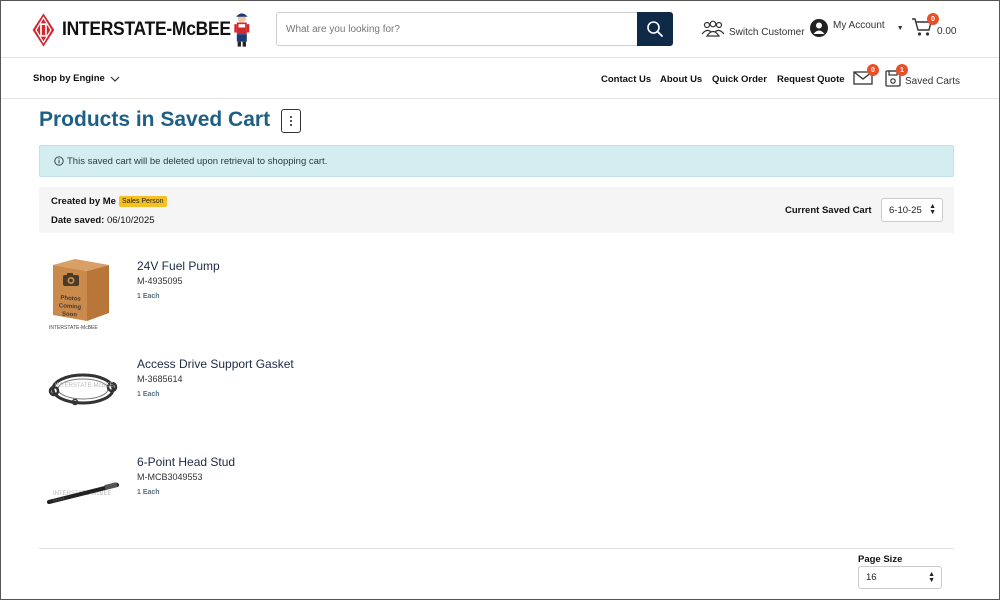 Image resolution: width=1000 pixels, height=600 pixels. I want to click on nav-contact-us: Contact Us, so click(626, 79).